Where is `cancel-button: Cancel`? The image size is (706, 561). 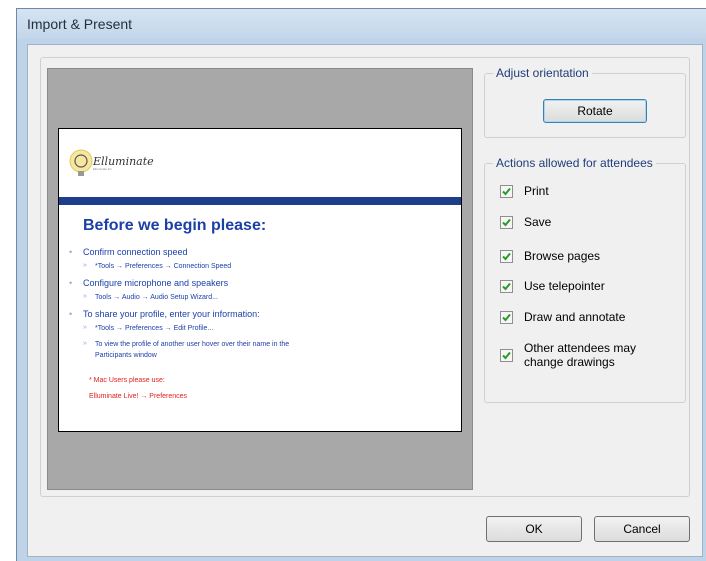
cancel-button: Cancel is located at coordinates (642, 529).